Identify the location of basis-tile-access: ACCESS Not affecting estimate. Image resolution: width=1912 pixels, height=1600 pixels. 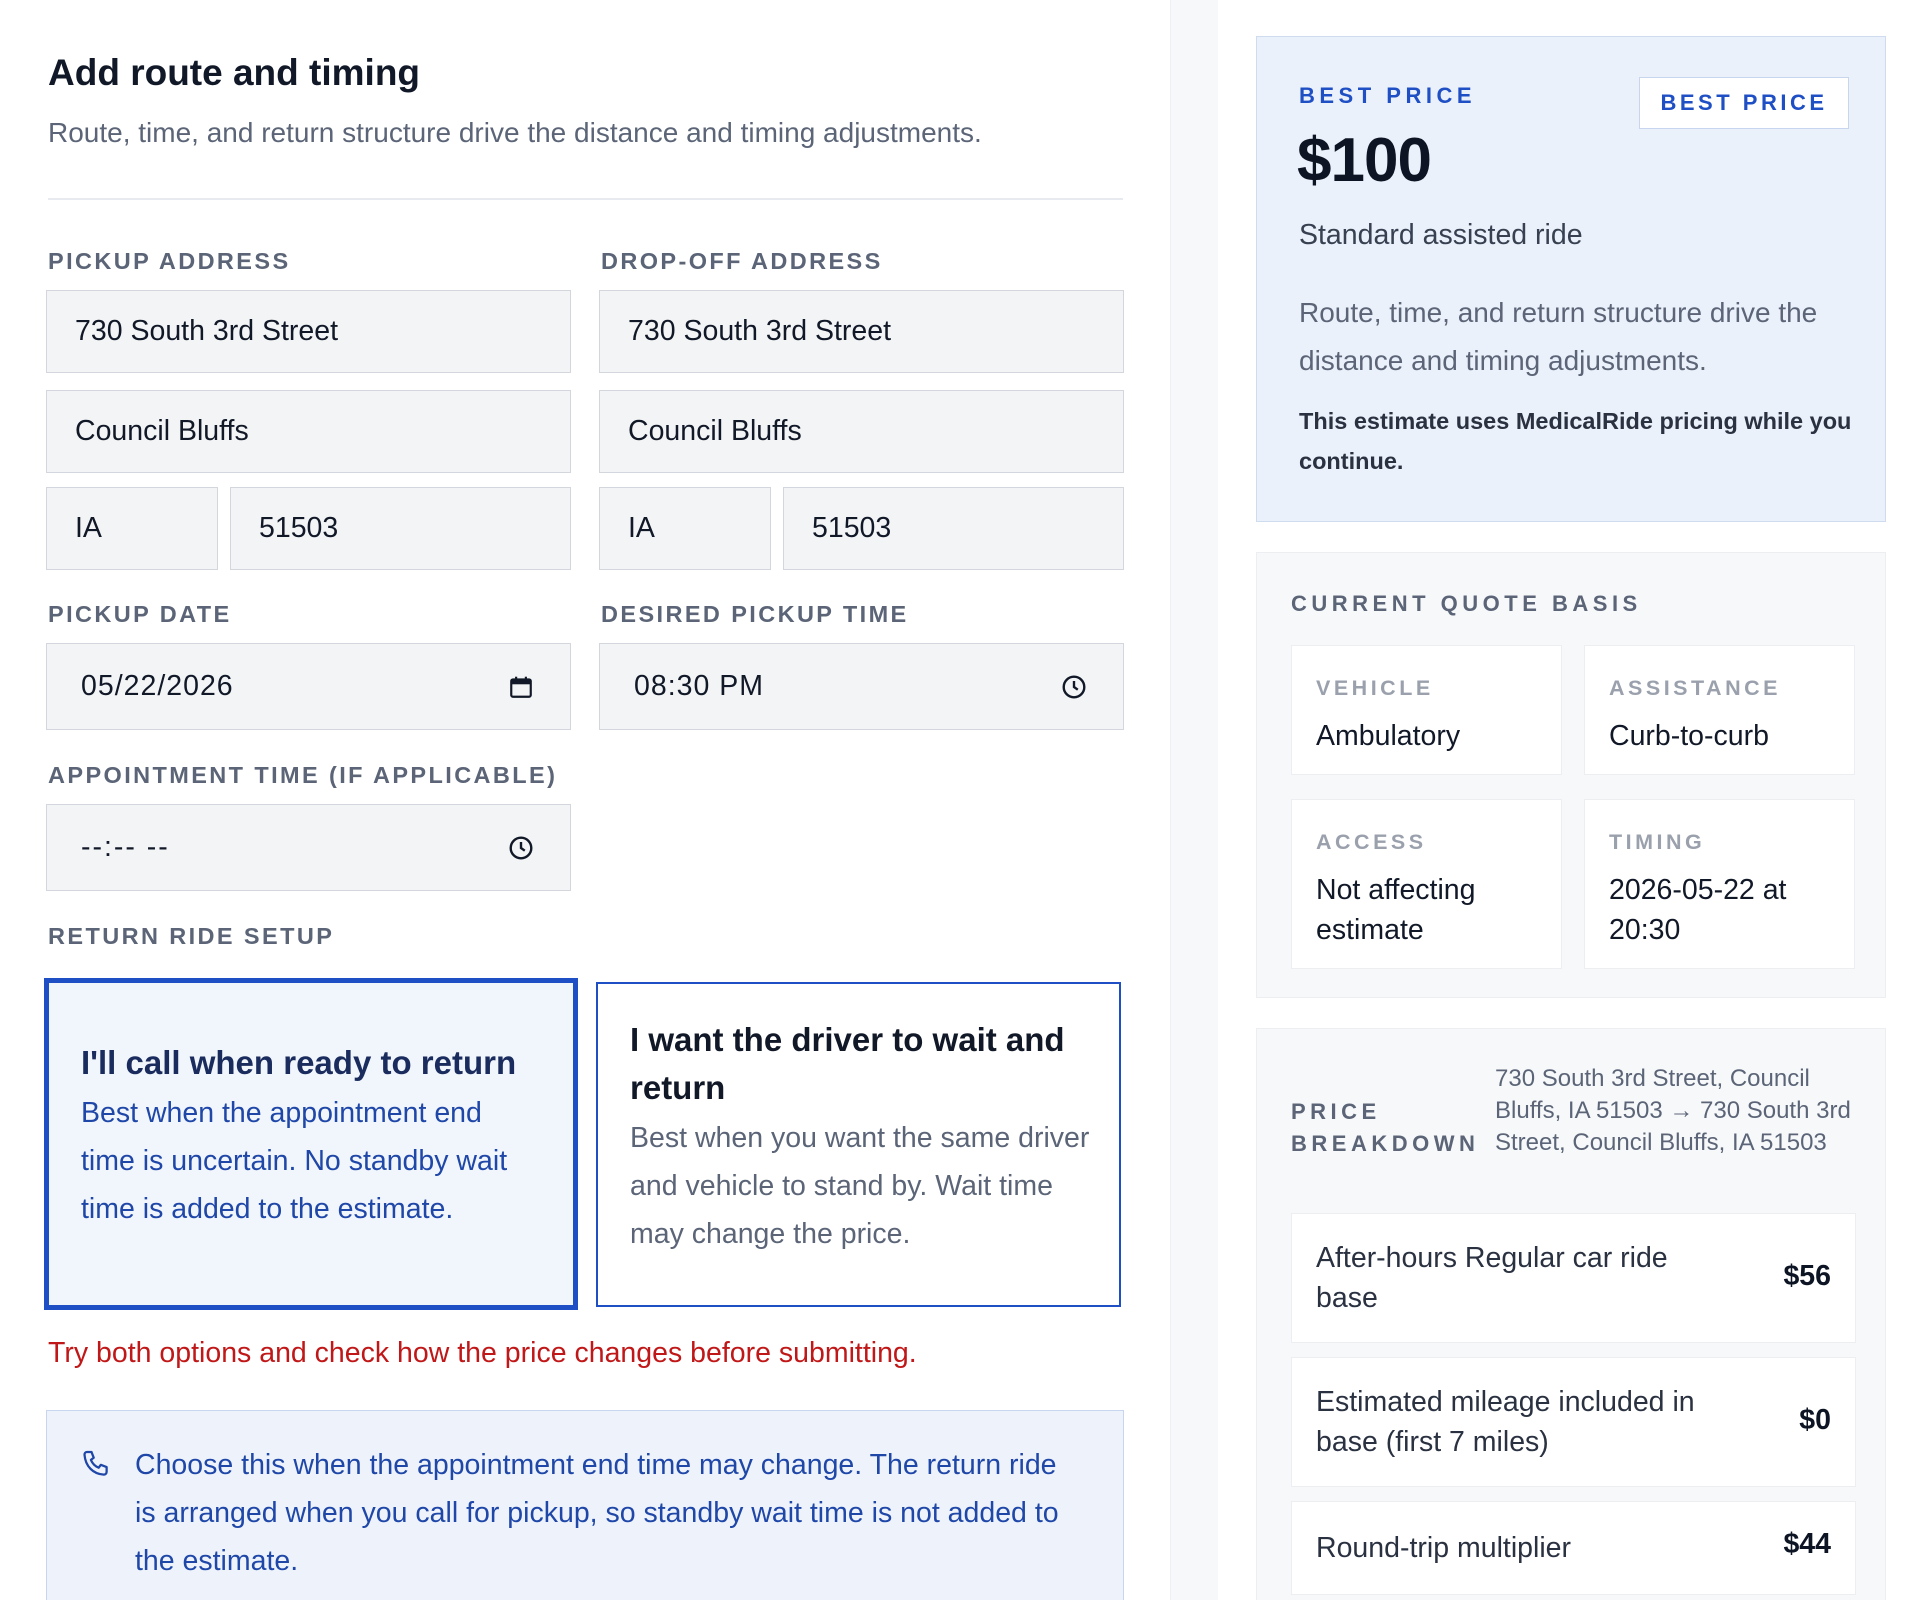
(1426, 884).